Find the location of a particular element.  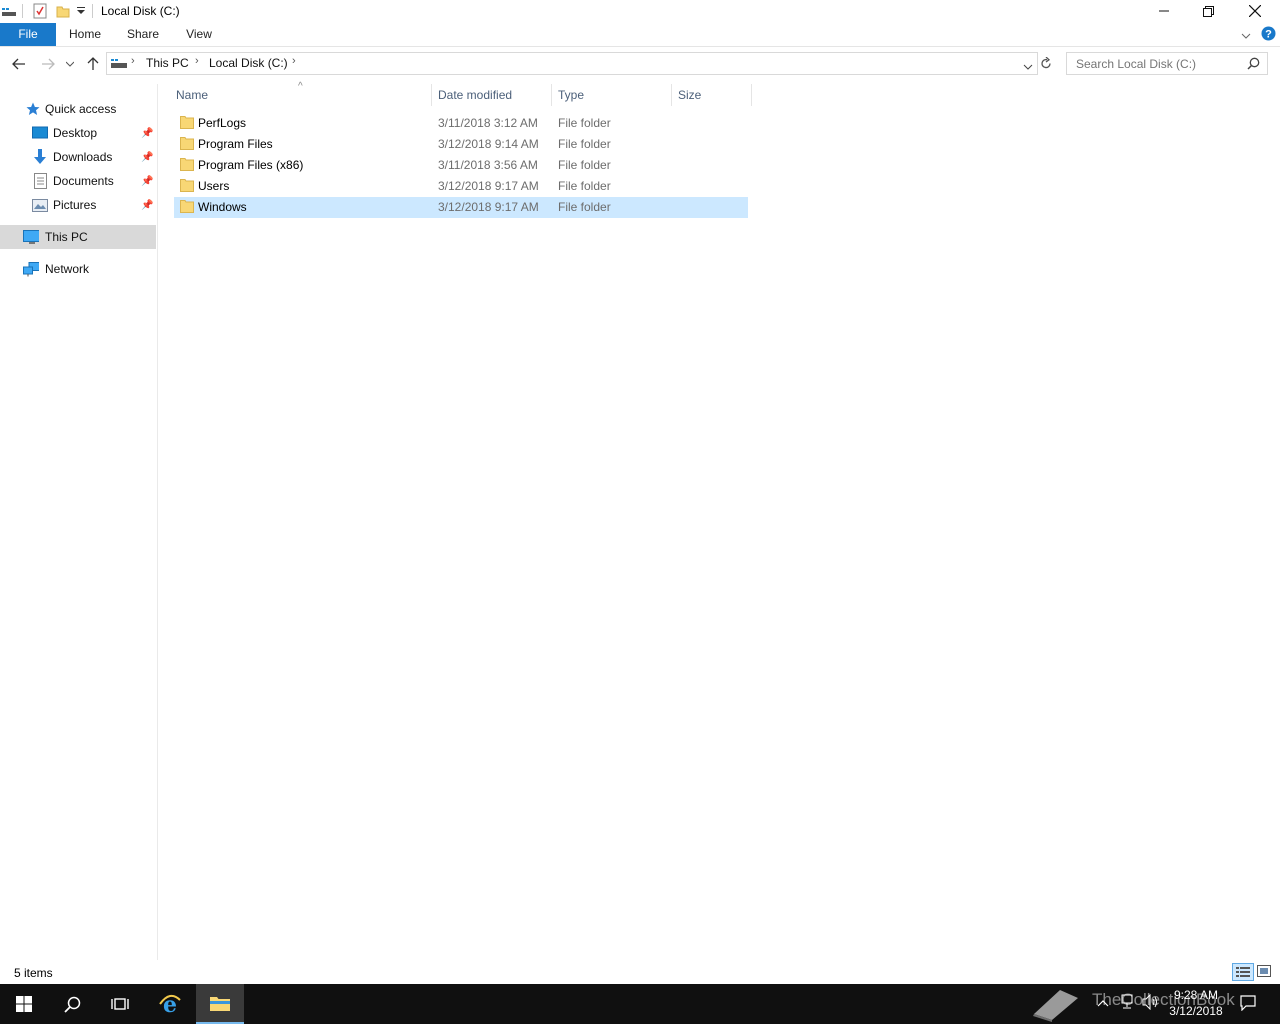

recent-locations-button is located at coordinates (70, 64).